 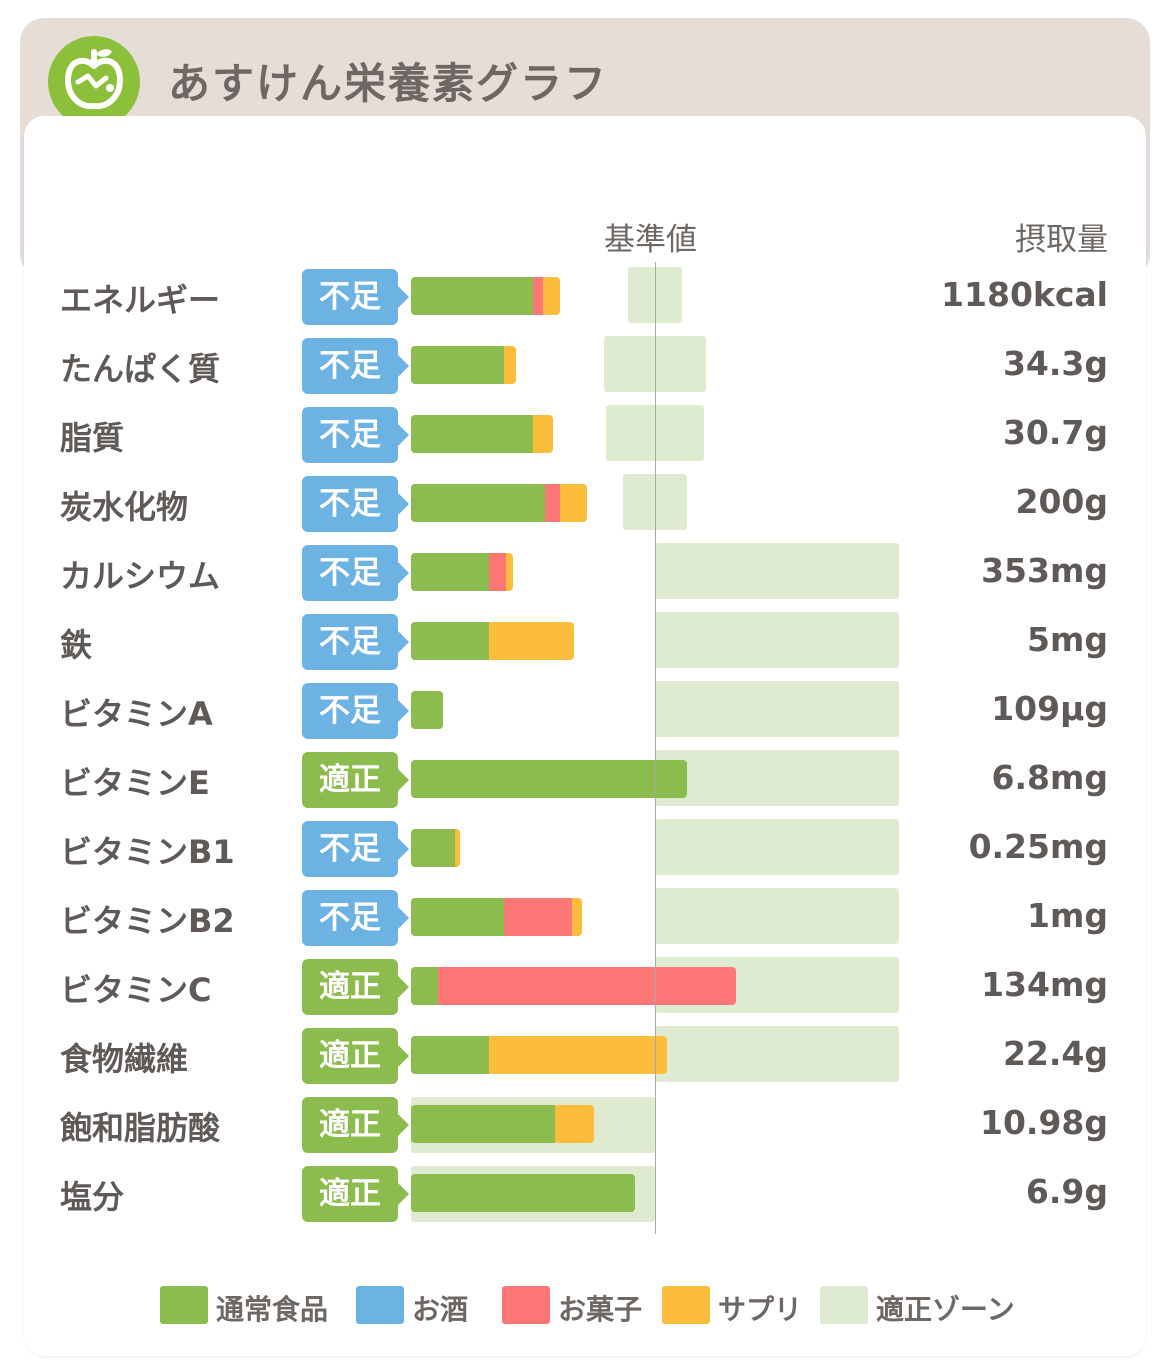 I want to click on nutrient-row: ビタミンB2 不足 1mg, so click(x=585, y=918).